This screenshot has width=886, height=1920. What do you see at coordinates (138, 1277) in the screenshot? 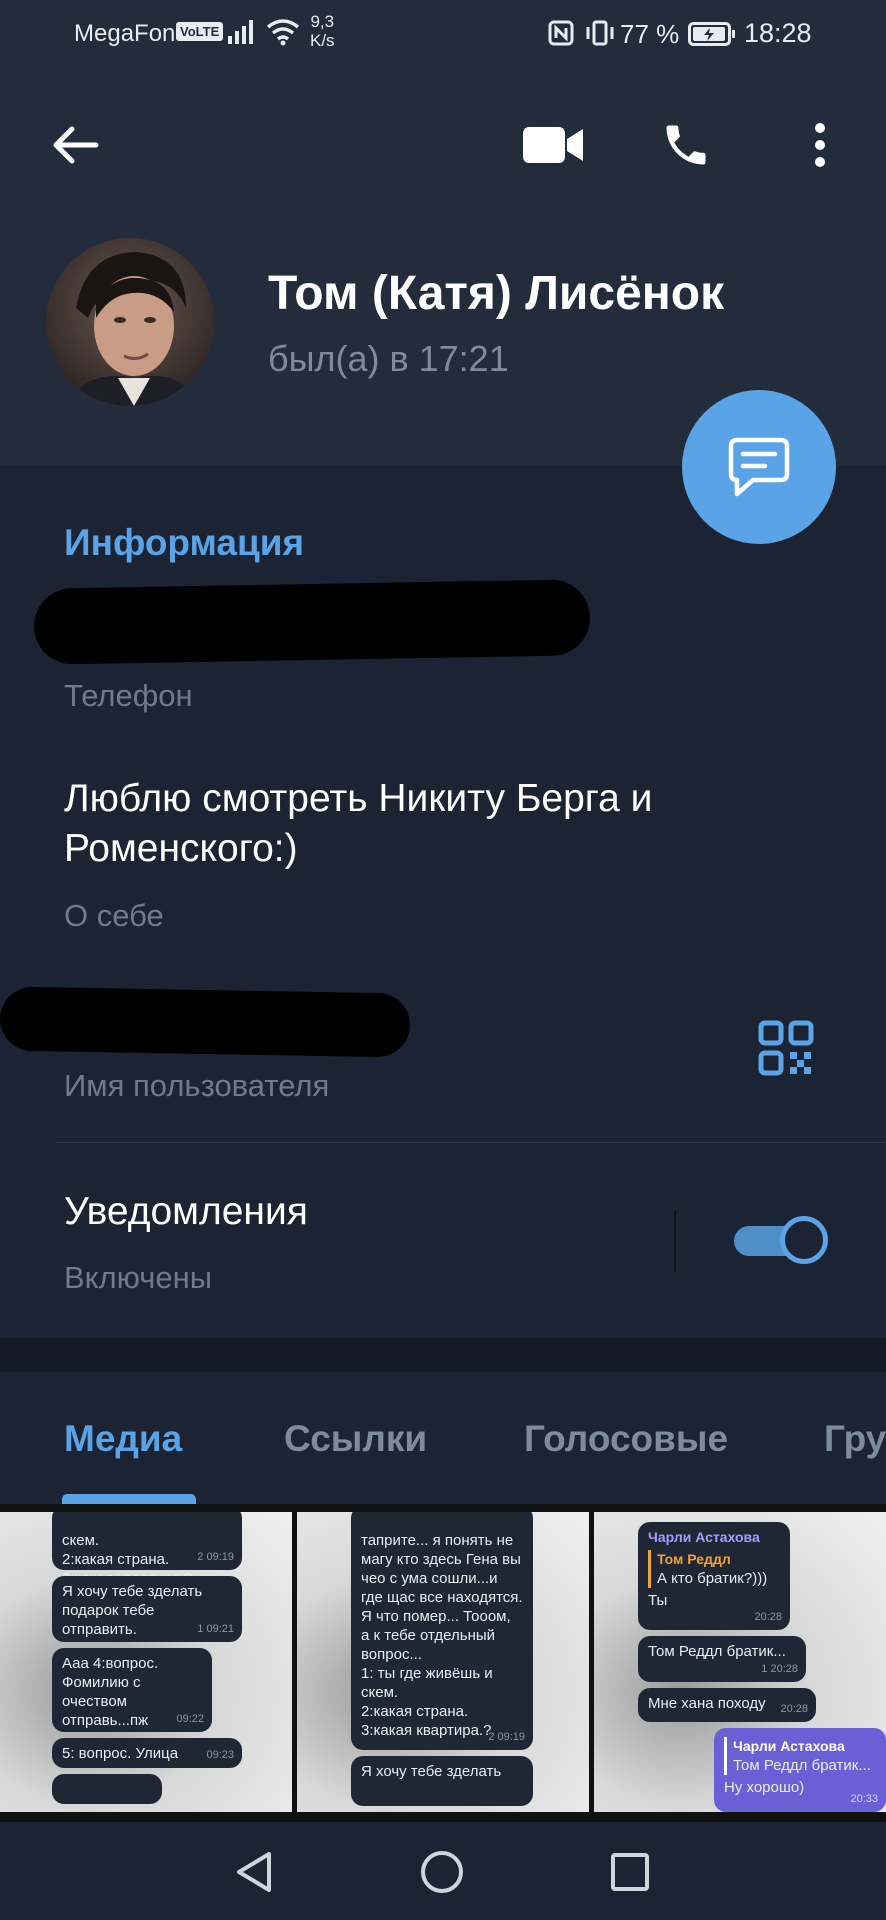
I see `notifications-status: Включены` at bounding box center [138, 1277].